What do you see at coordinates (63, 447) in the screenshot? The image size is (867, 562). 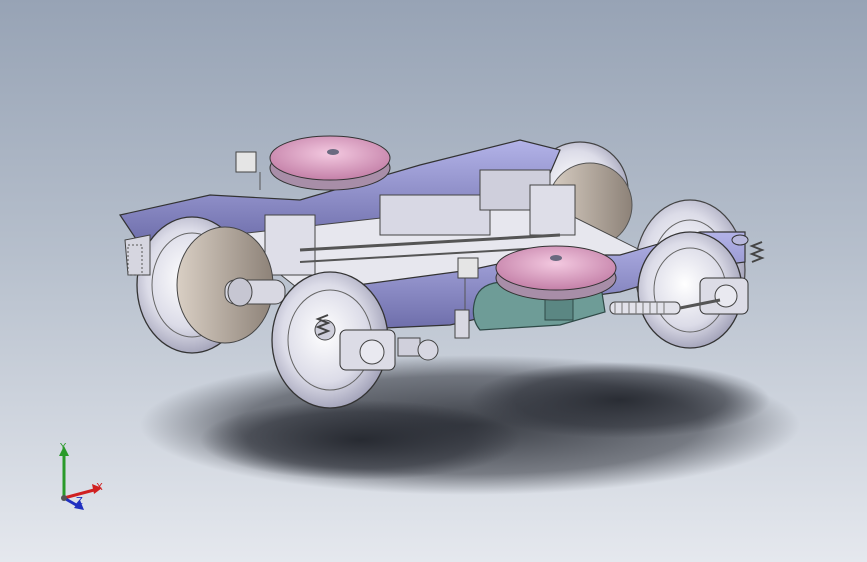 I see `y-axis-label: Y` at bounding box center [63, 447].